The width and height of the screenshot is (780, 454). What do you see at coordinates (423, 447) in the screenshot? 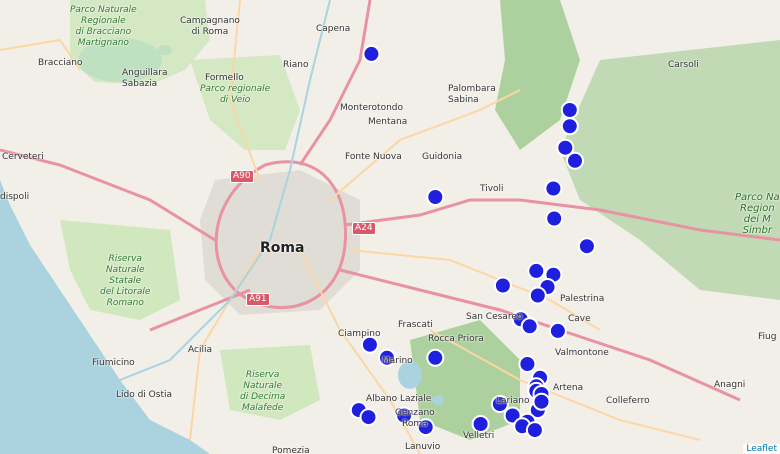
I see `label-lanuvio: Lanuvio` at bounding box center [423, 447].